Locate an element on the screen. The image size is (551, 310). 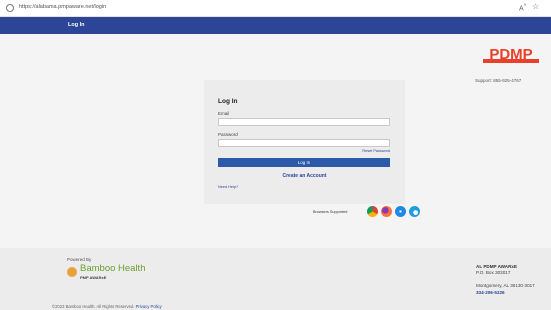
powered-by-label: Powered By is located at coordinates (79, 259).